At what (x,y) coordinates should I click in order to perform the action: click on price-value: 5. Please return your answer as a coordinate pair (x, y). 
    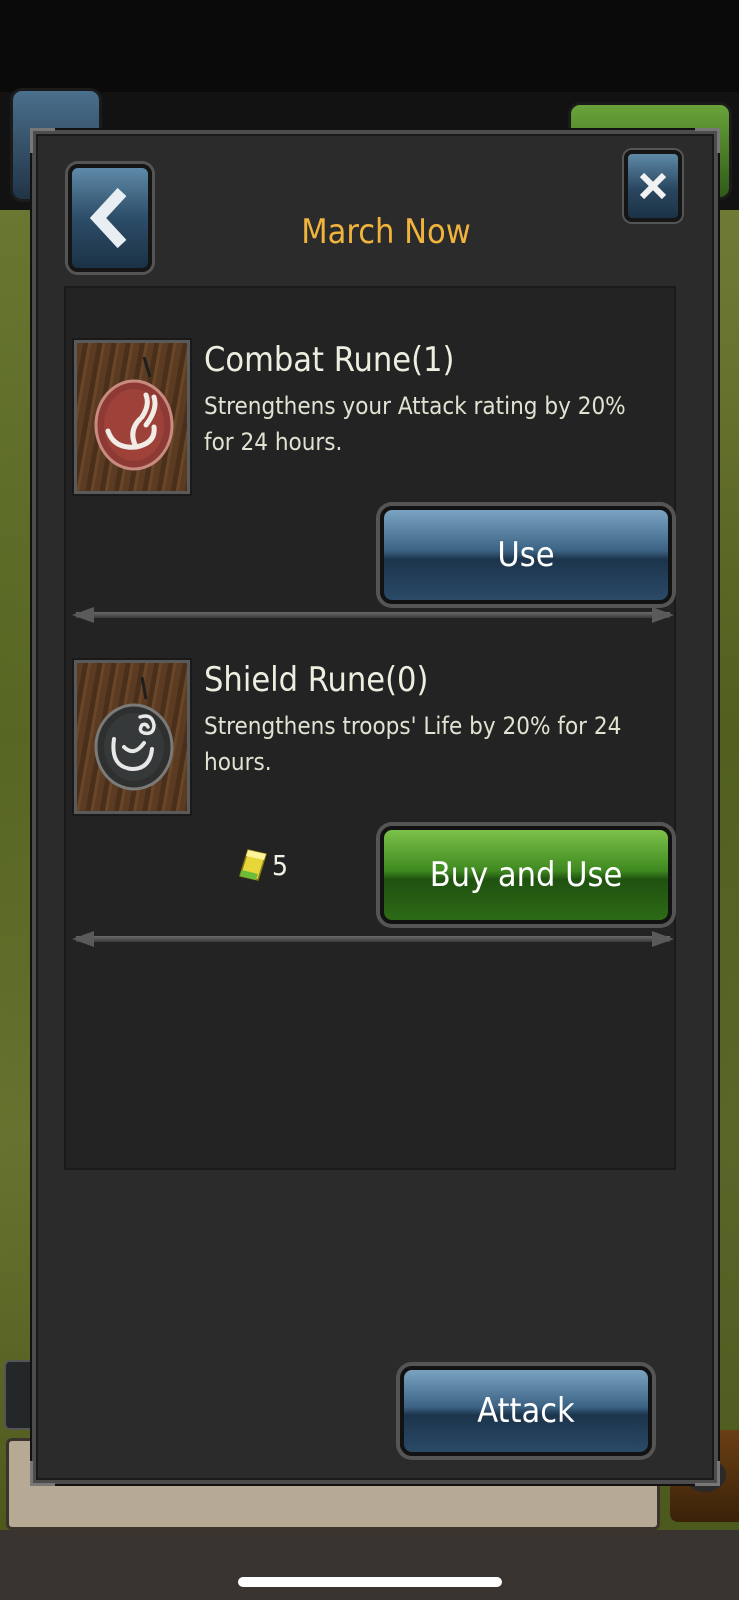
    Looking at the image, I should click on (280, 865).